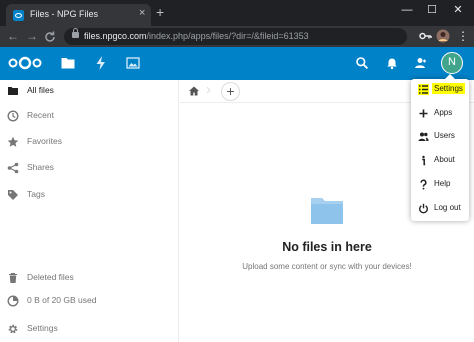 This screenshot has height=342, width=474. What do you see at coordinates (44, 141) in the screenshot?
I see `sidebar-item-label: Favorites` at bounding box center [44, 141].